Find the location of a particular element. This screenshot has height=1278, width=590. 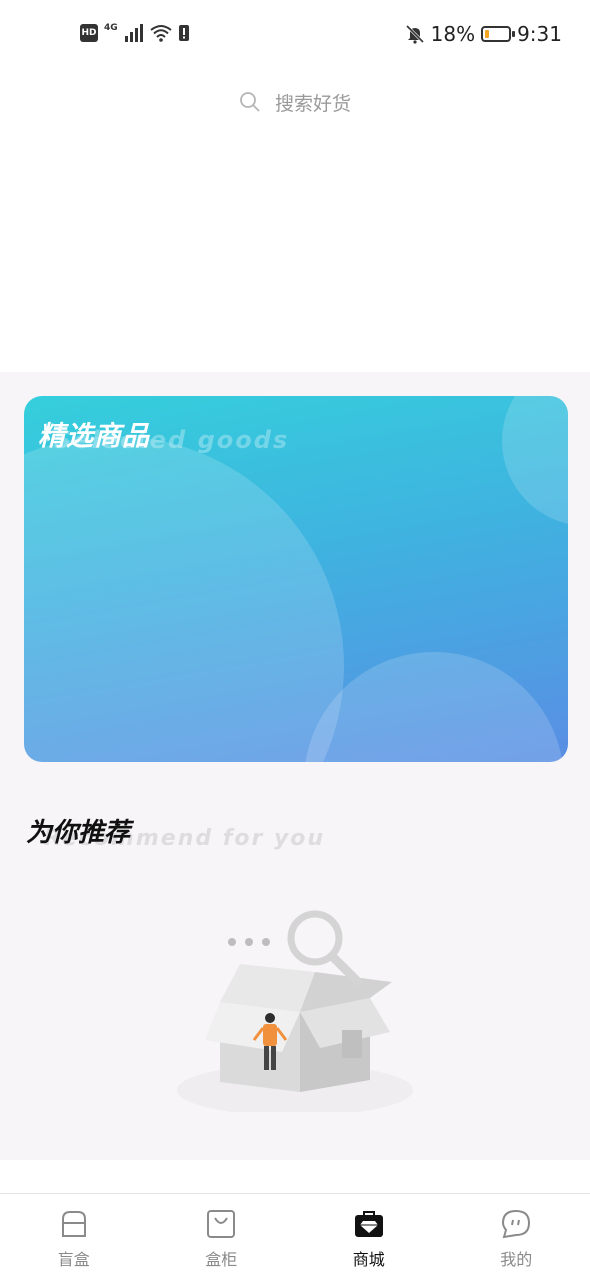

signal-icon is located at coordinates (133, 33).